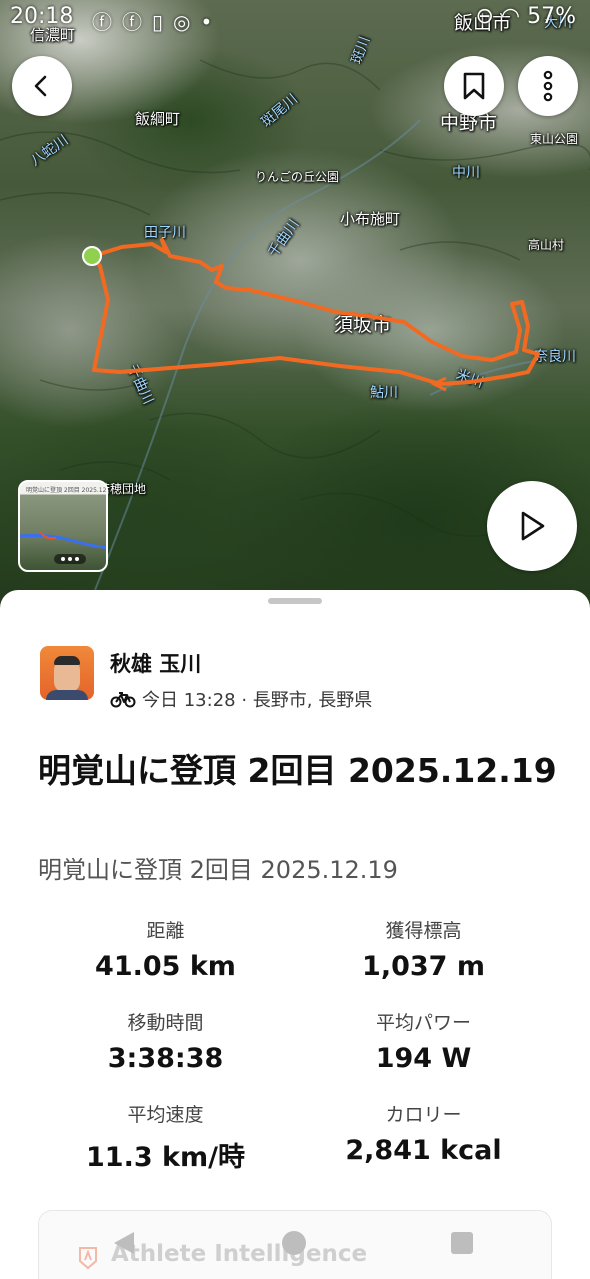 The height and width of the screenshot is (1279, 590). What do you see at coordinates (163, 22) in the screenshot?
I see `sim-icon: ▯` at bounding box center [163, 22].